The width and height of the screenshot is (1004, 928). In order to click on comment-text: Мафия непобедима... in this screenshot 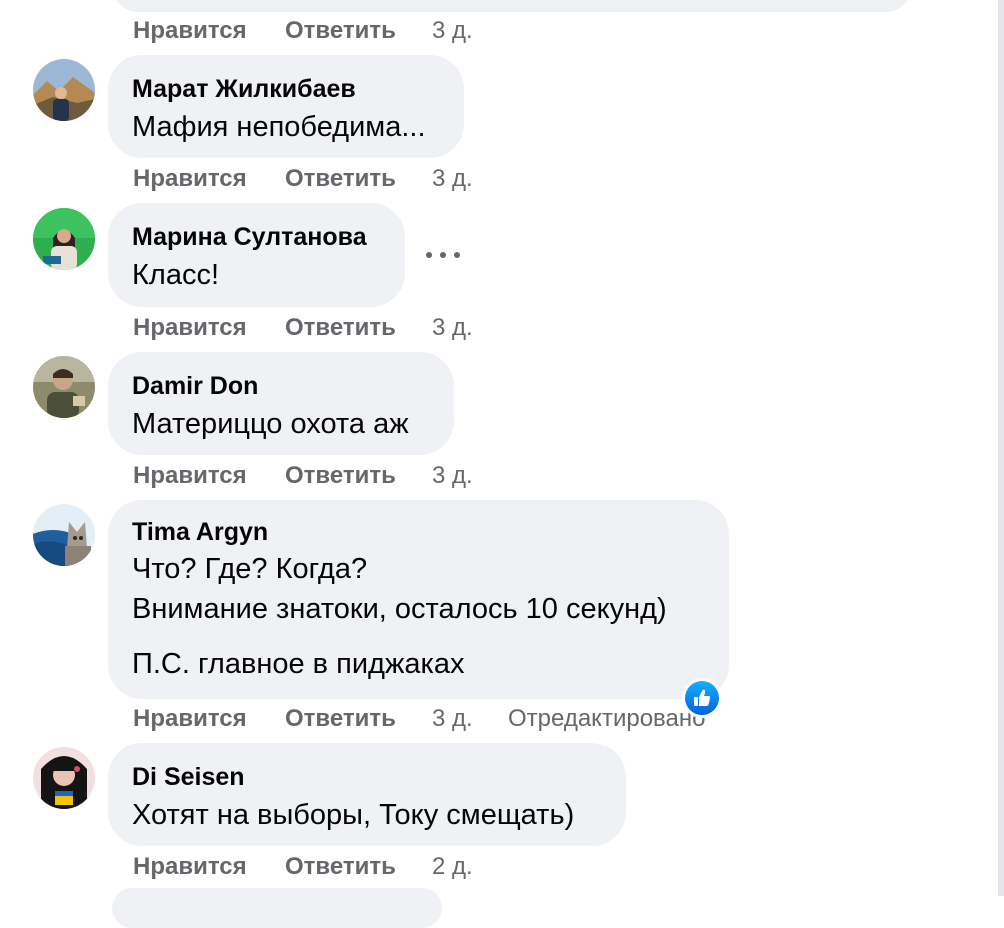, I will do `click(279, 127)`.